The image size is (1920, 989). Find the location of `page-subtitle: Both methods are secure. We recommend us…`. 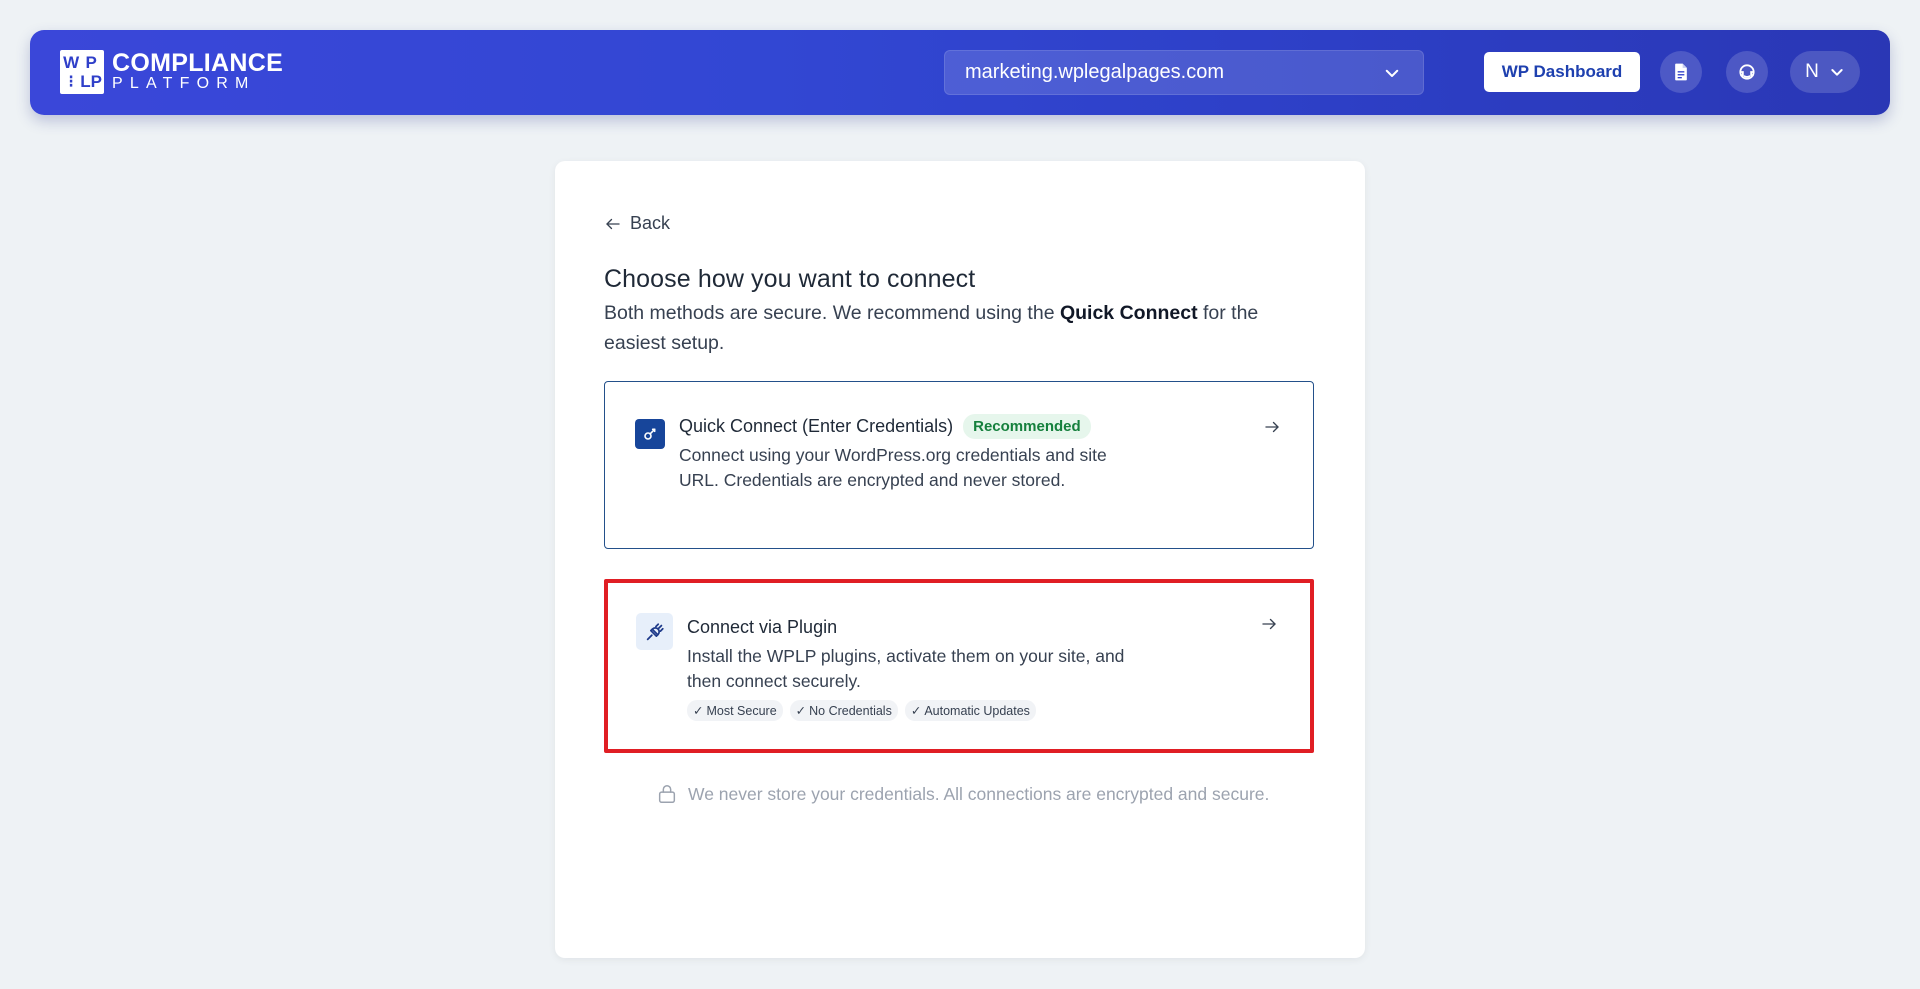

page-subtitle: Both methods are secure. We recommend us… is located at coordinates (954, 328).